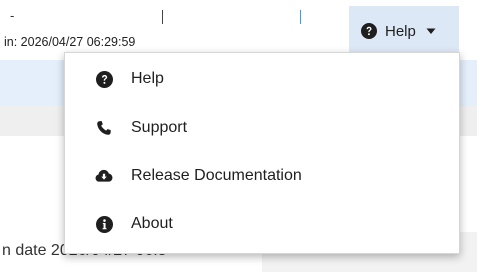 The image size is (477, 272). Describe the element at coordinates (104, 176) in the screenshot. I see `cloud-download-icon` at that location.